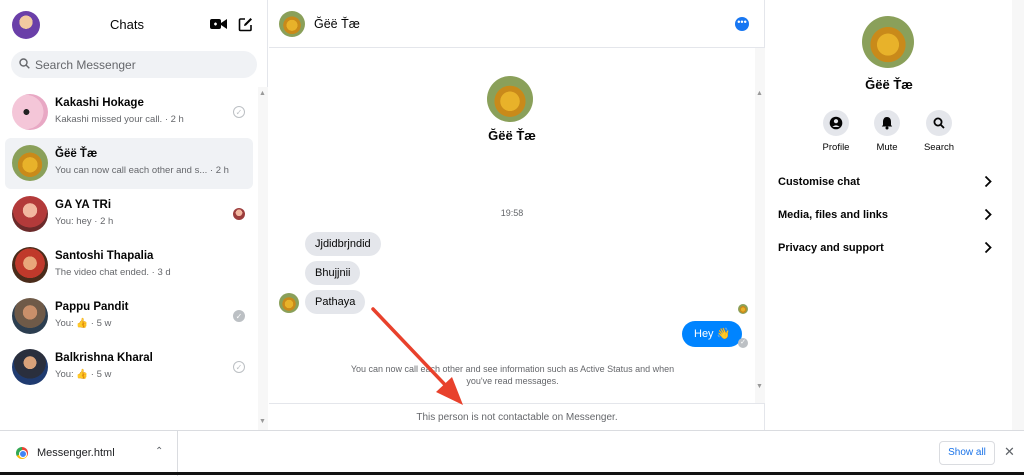  I want to click on mute-label: Mute, so click(887, 147).